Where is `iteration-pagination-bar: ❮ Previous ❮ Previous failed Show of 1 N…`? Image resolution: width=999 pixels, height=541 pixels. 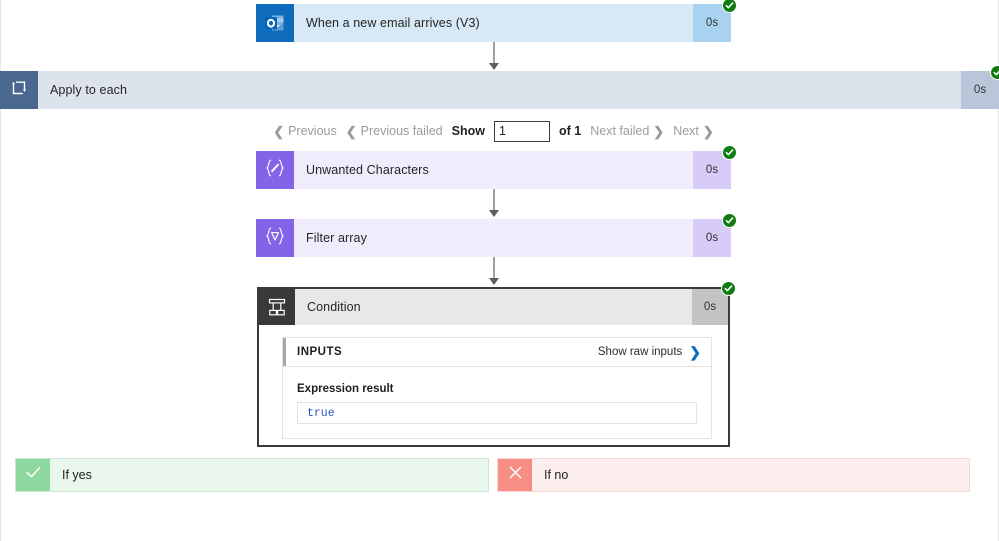
iteration-pagination-bar: ❮ Previous ❮ Previous failed Show of 1 N… is located at coordinates (493, 131).